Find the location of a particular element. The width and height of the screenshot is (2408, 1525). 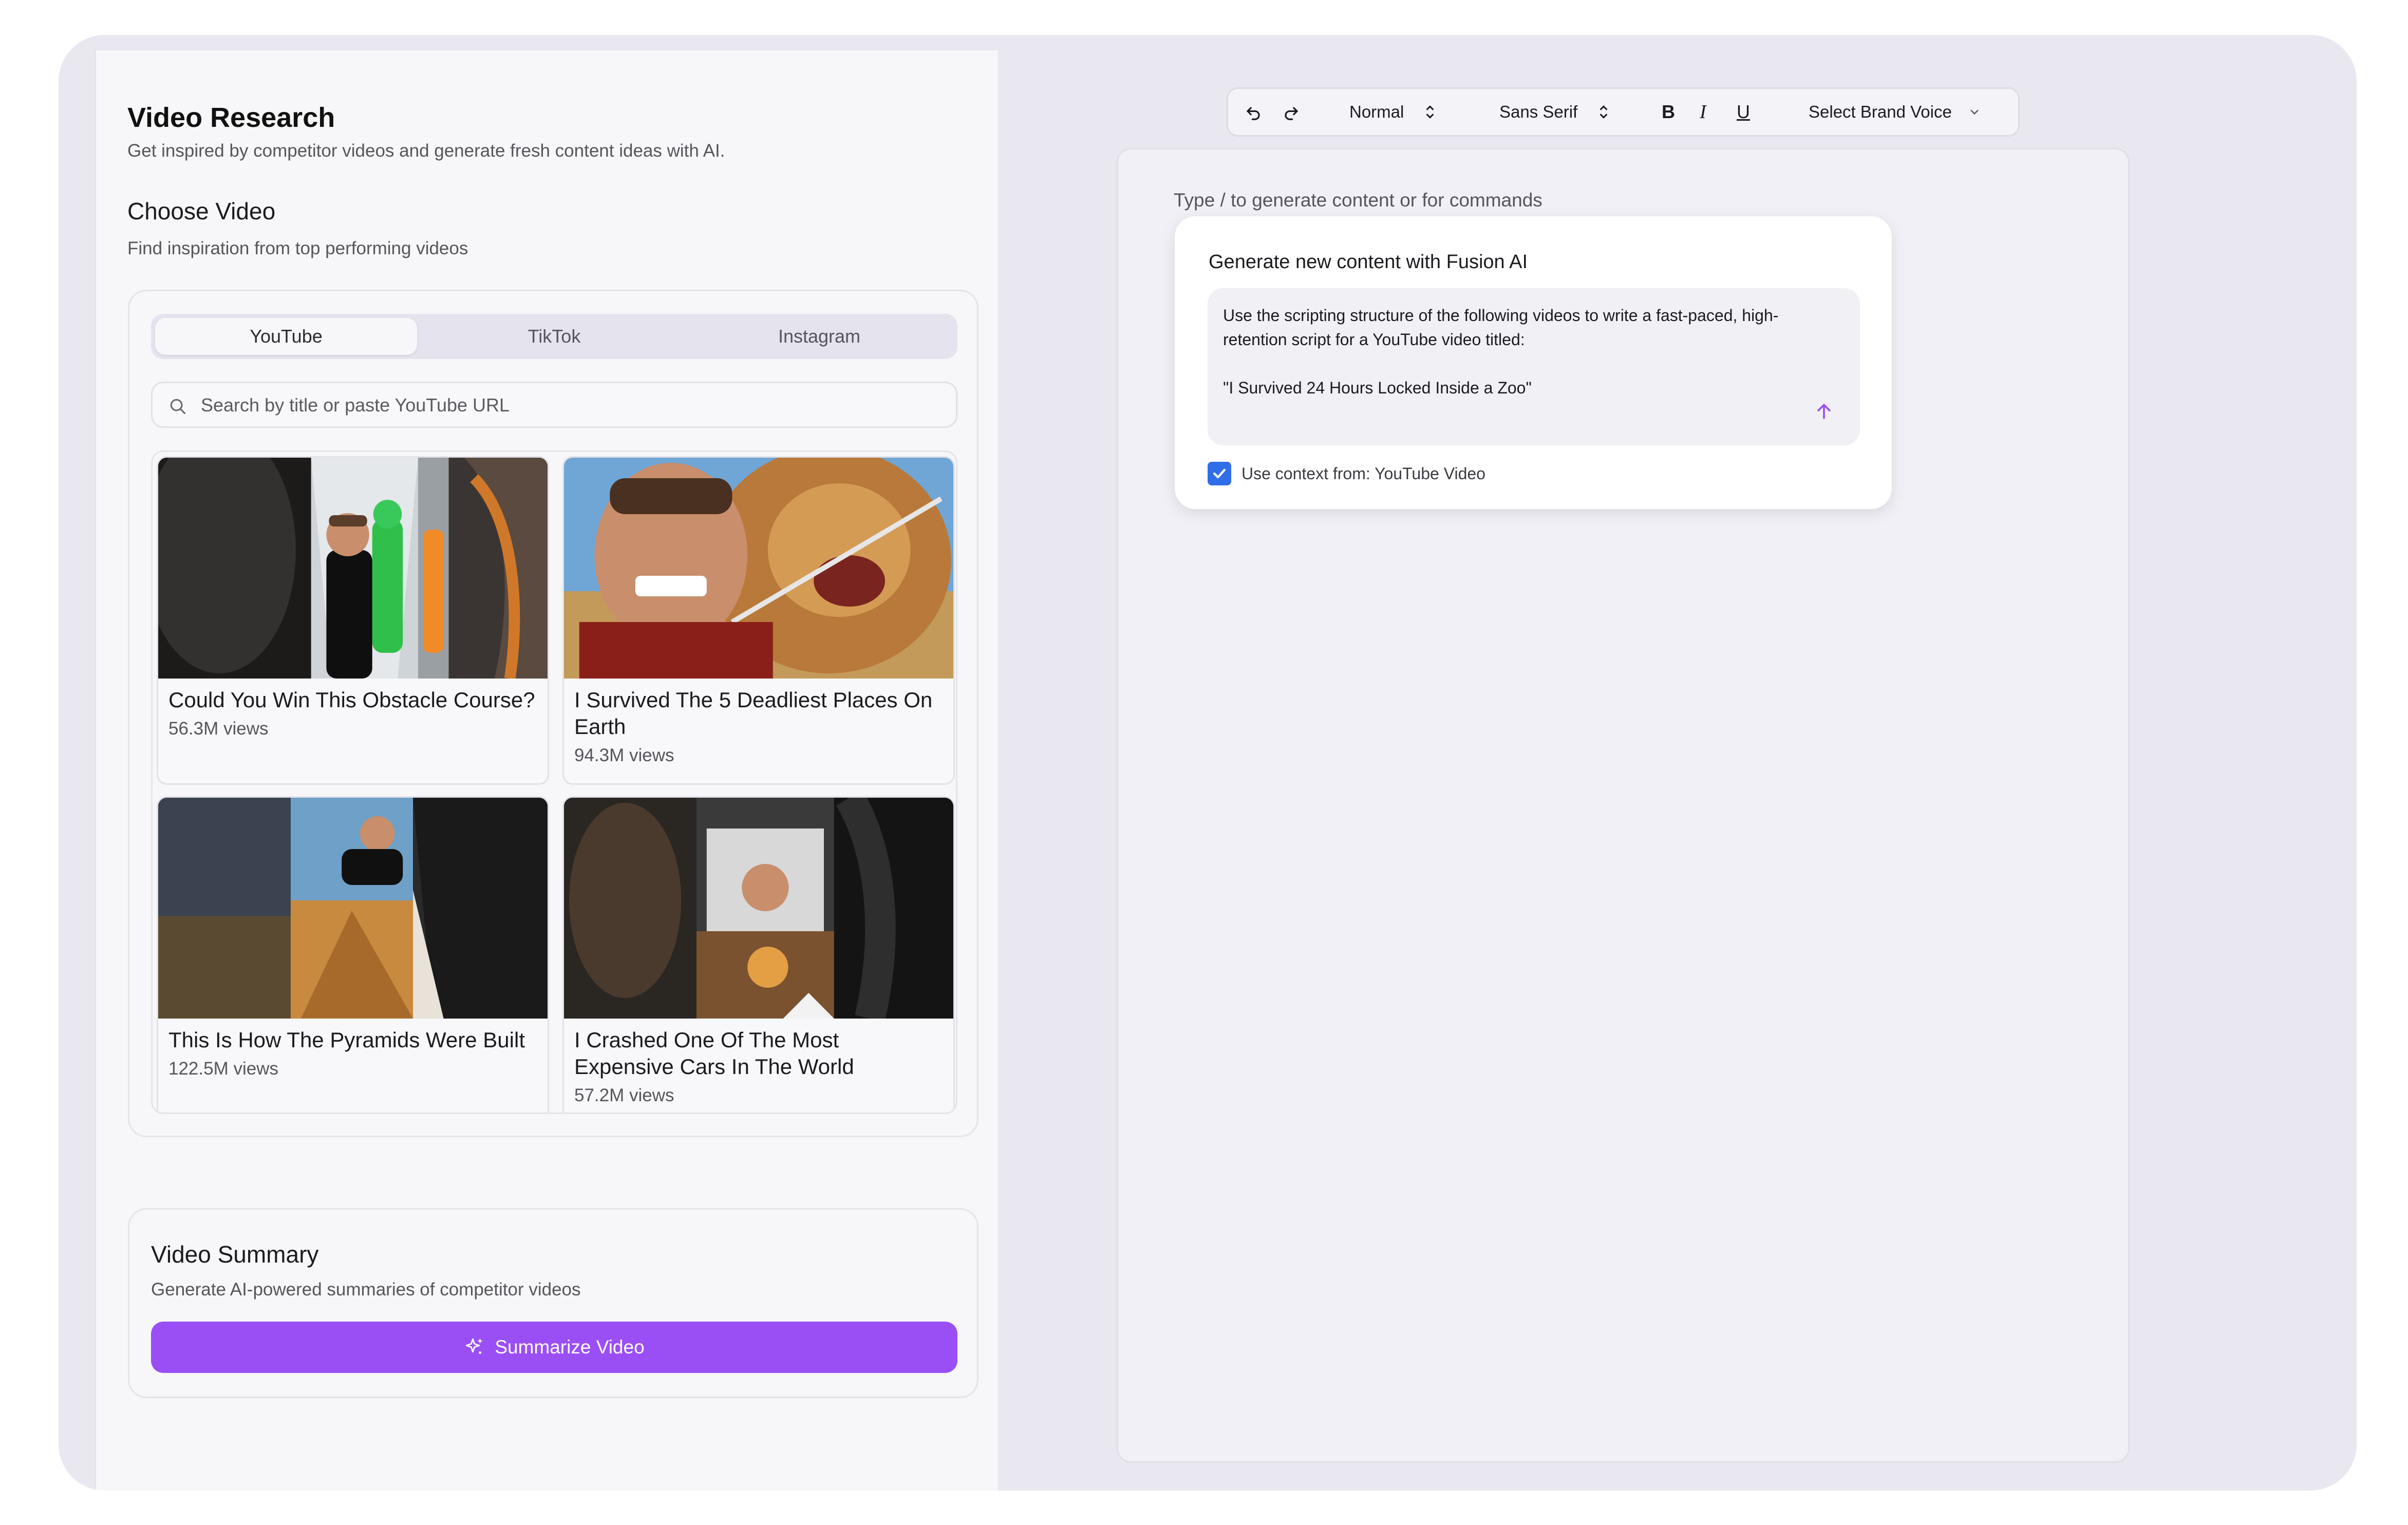

undo-icon is located at coordinates (1253, 112).